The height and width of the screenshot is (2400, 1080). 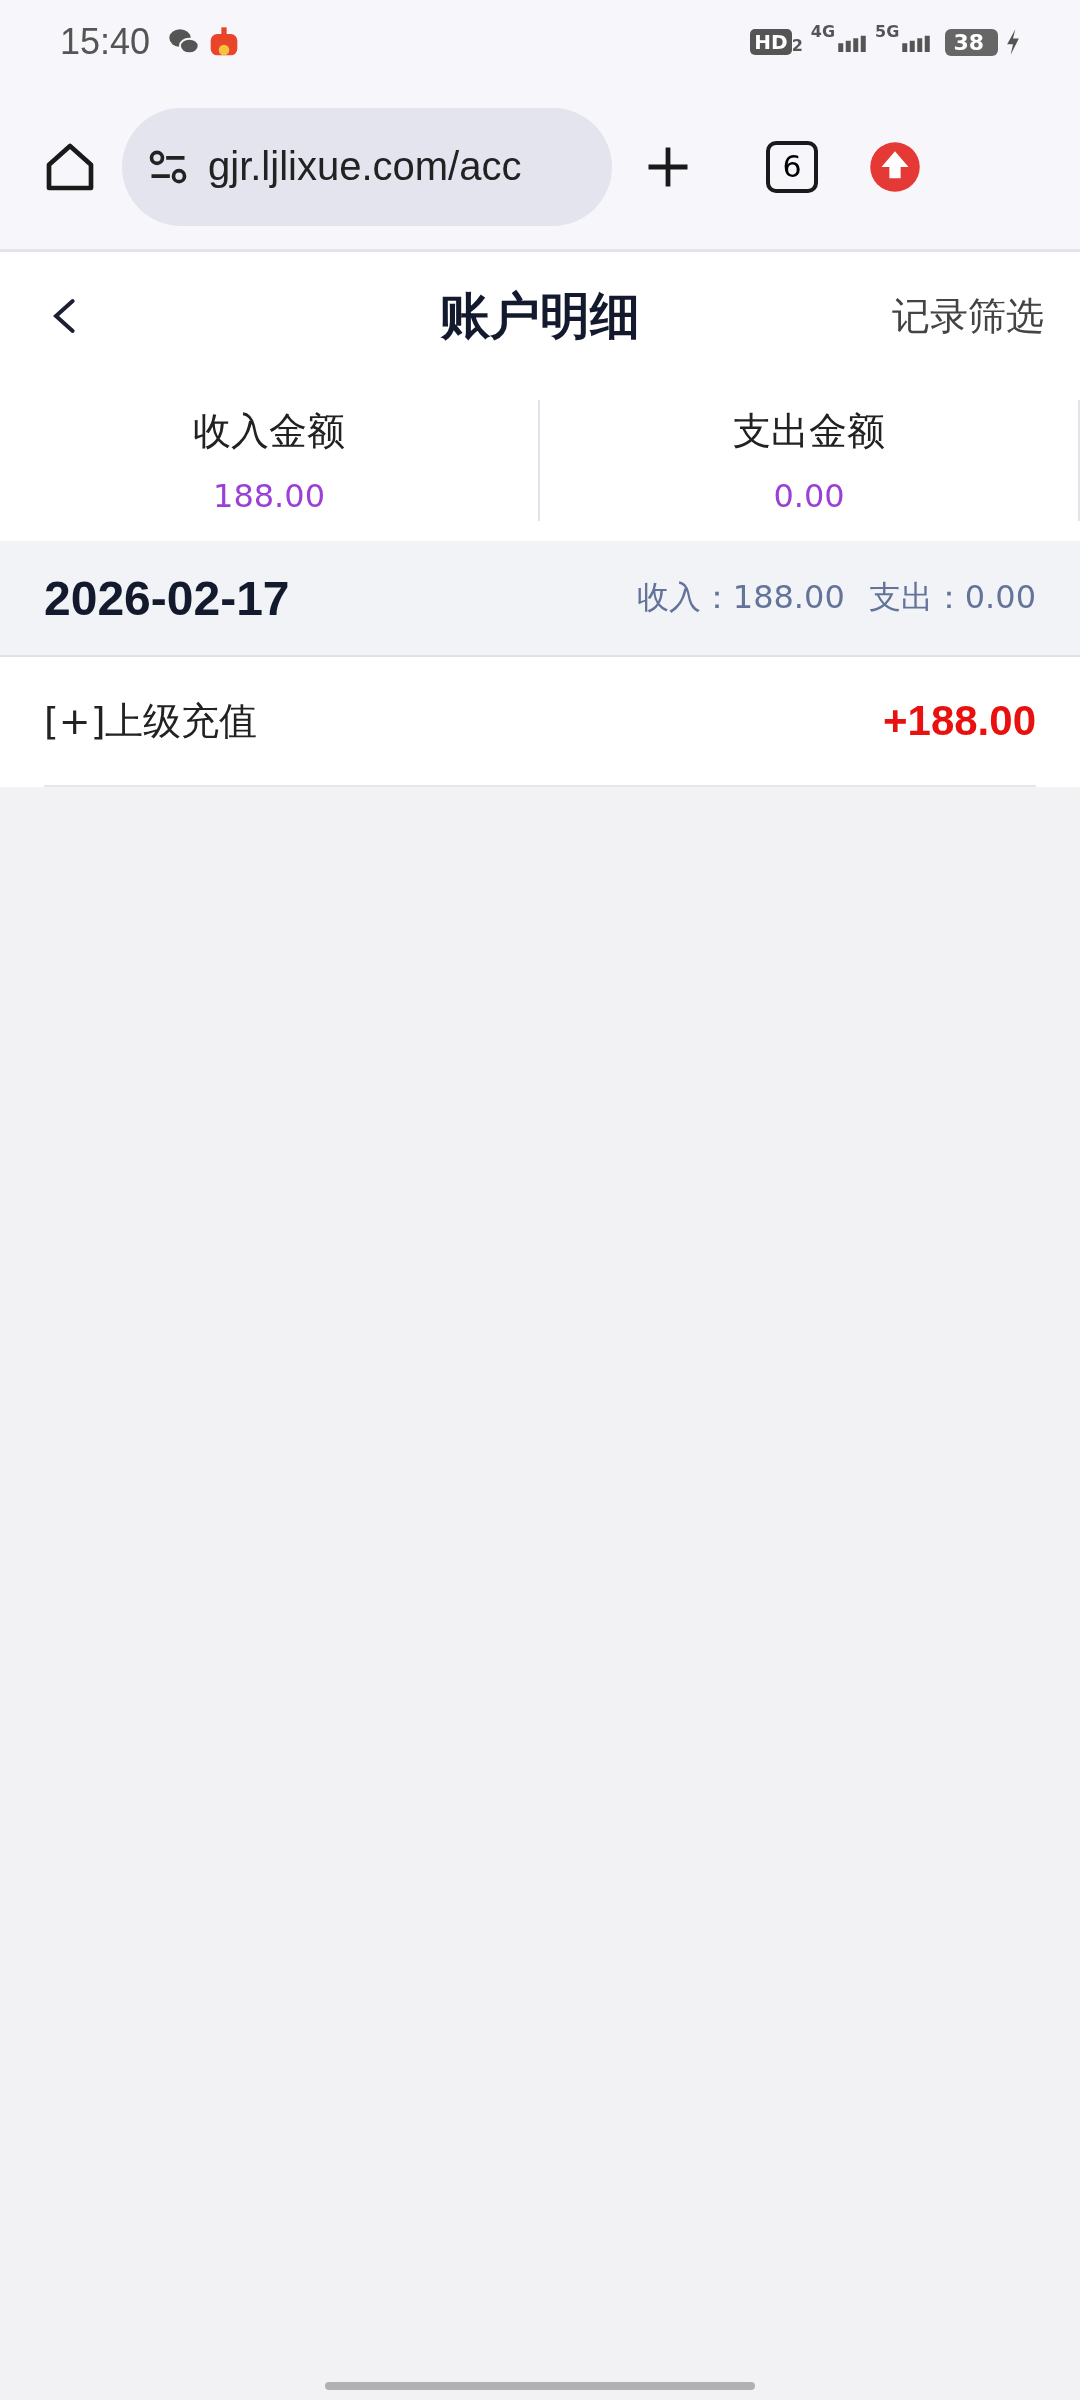 I want to click on summary-label: 支出金额, so click(x=809, y=431).